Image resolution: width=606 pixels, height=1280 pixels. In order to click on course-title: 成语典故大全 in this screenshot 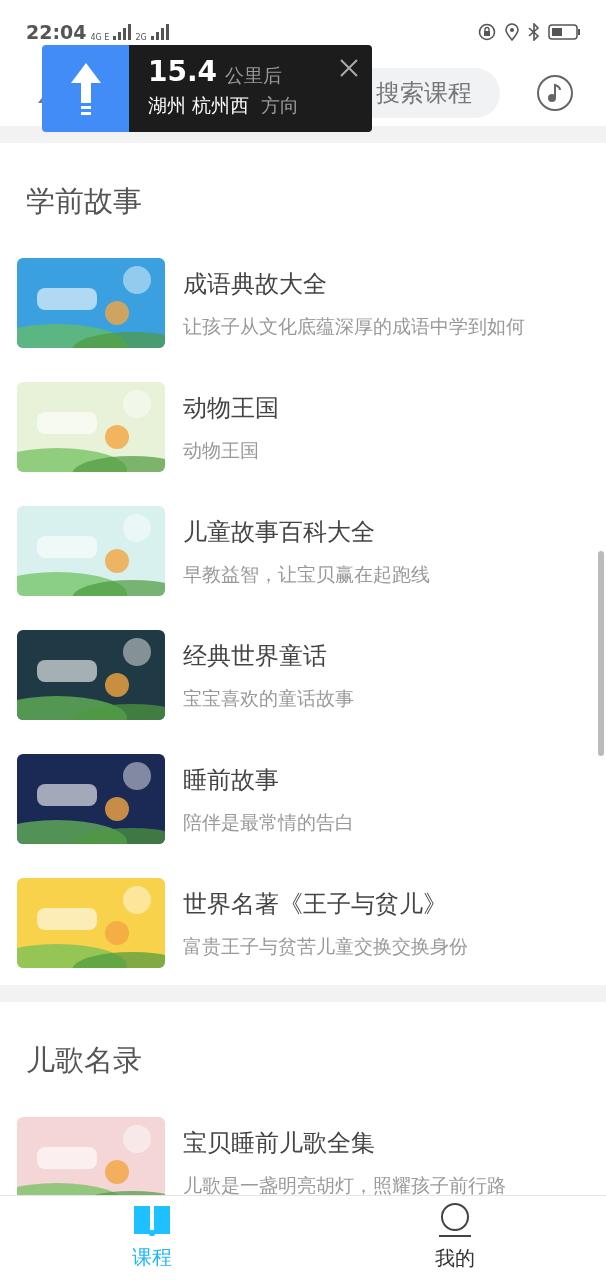, I will do `click(255, 284)`.